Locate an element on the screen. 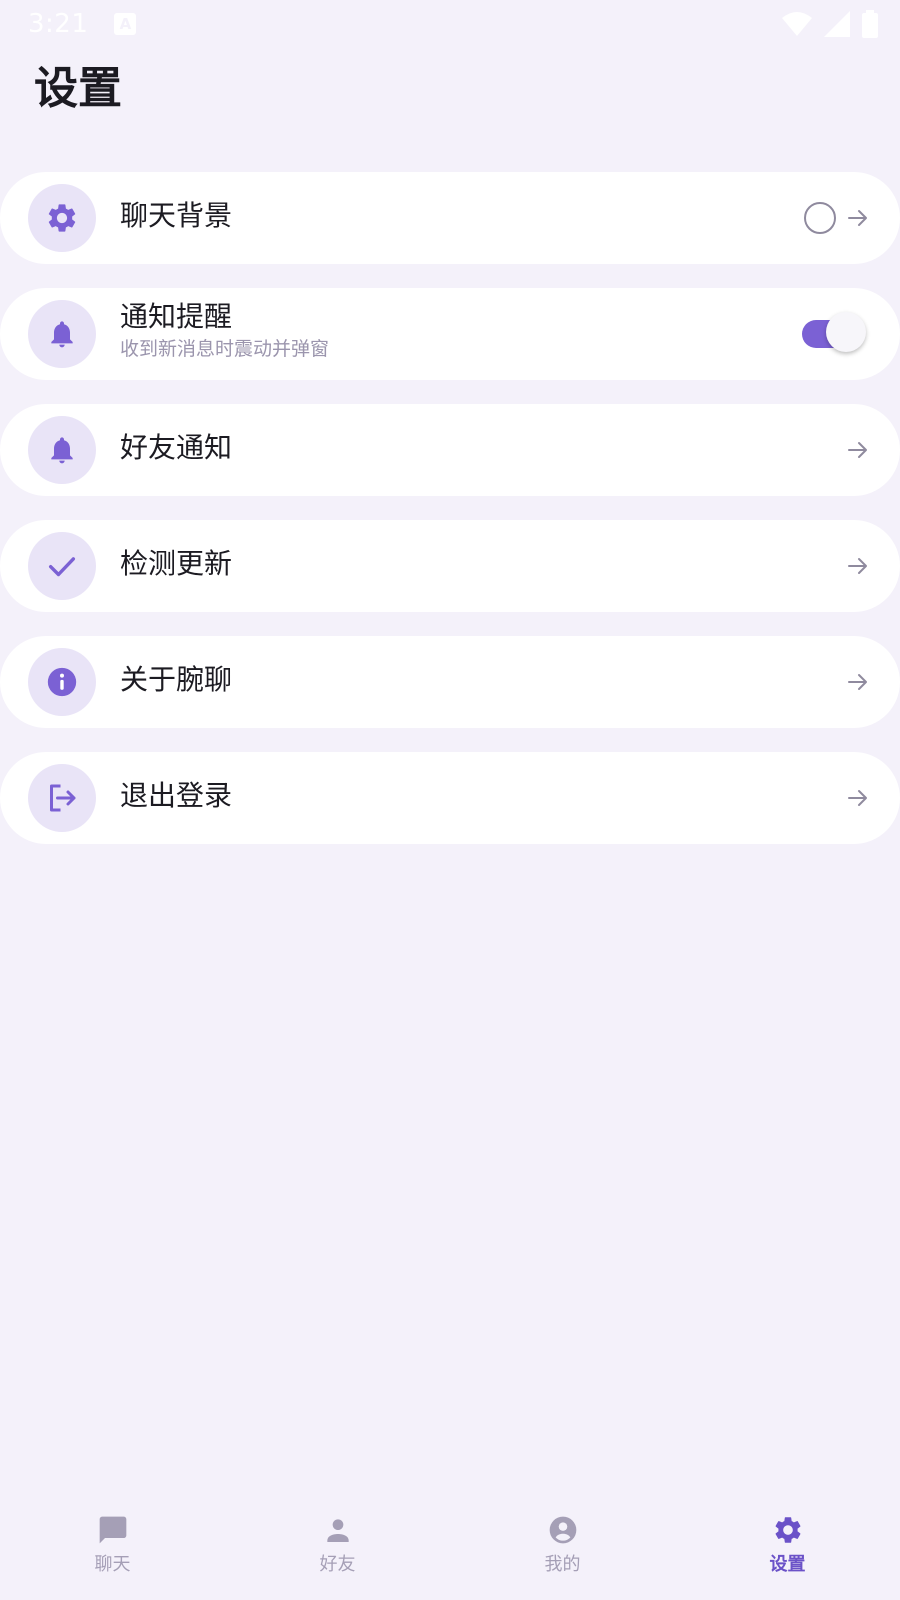 The image size is (900, 1600). status-icons is located at coordinates (830, 24).